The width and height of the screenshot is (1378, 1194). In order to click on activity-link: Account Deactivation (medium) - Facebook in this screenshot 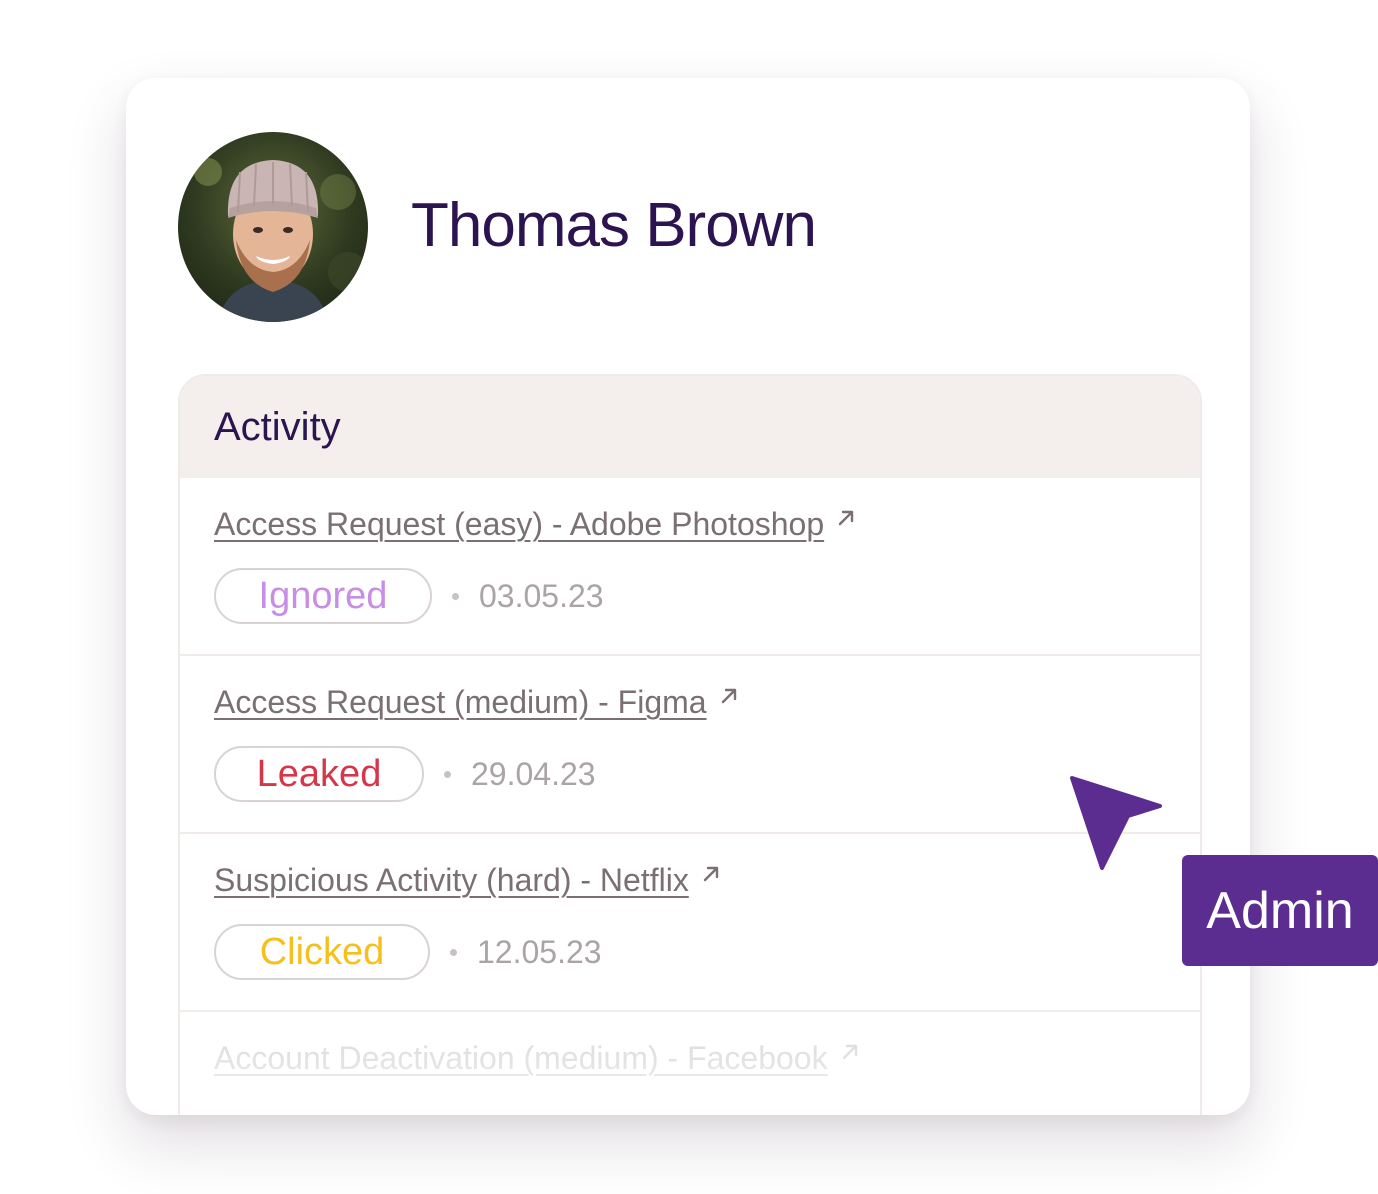, I will do `click(537, 1058)`.